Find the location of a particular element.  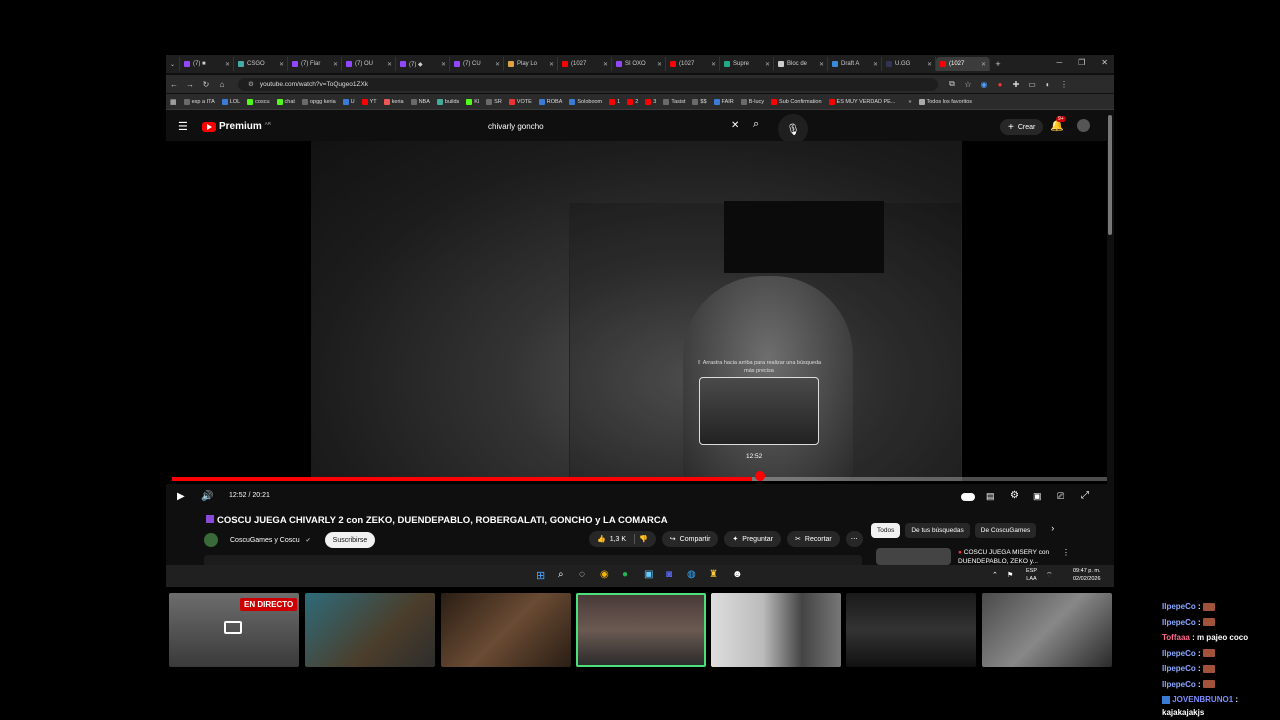

back-icon: ← is located at coordinates (174, 84).